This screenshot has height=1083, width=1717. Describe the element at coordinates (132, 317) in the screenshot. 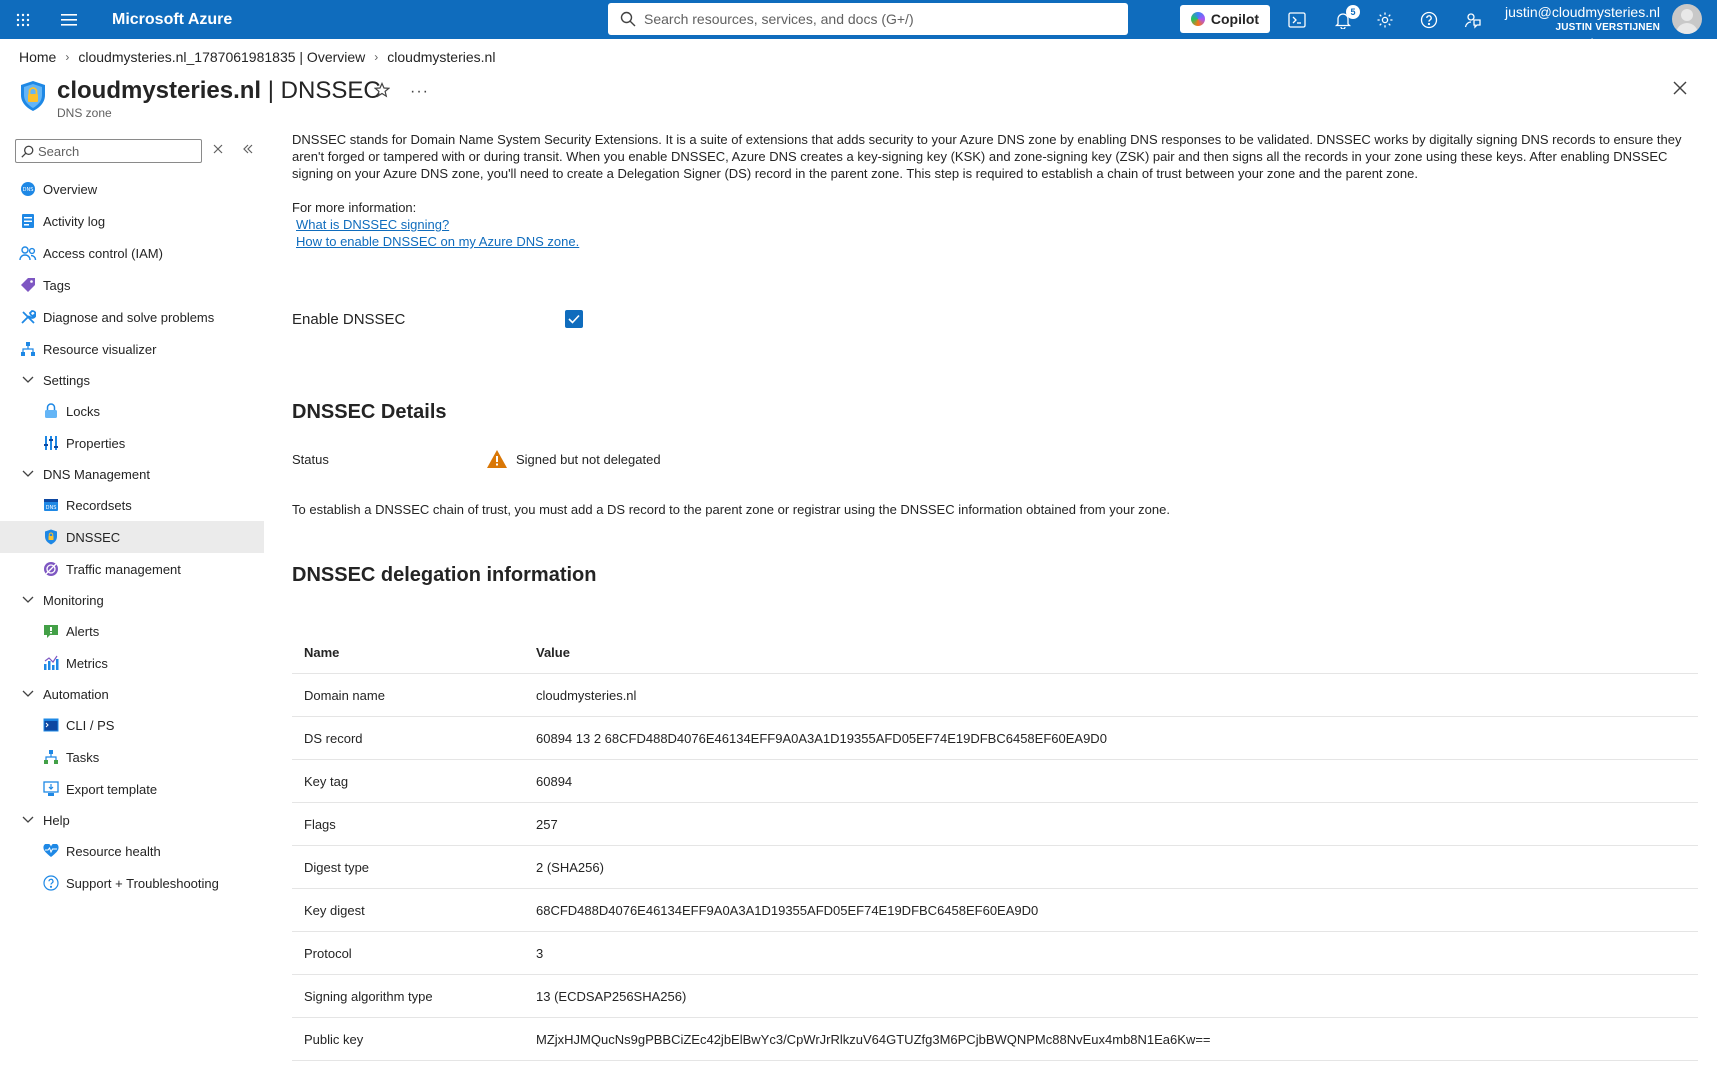

I see `menu-item-diagnose: Diagnose and solve problems` at that location.